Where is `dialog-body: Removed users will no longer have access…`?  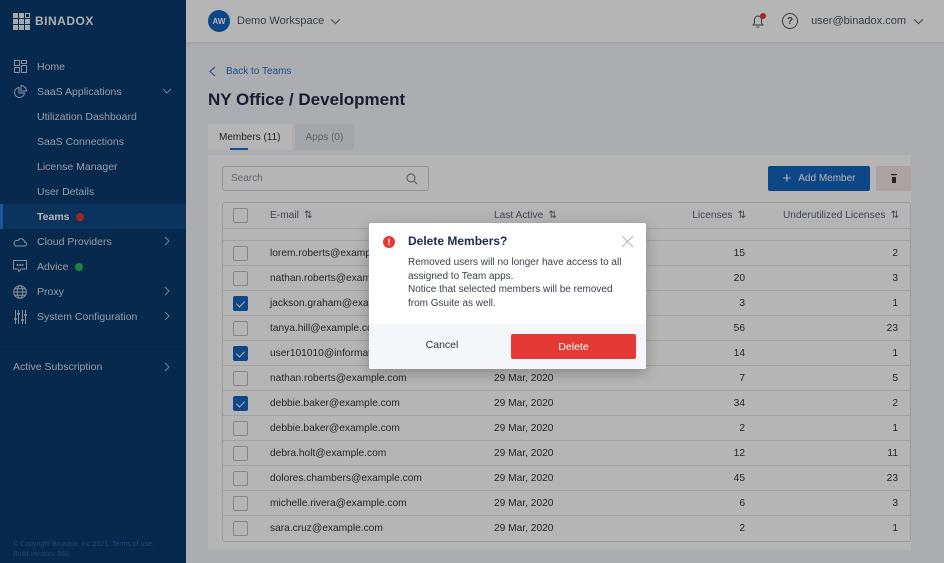 dialog-body: Removed users will no longer have access… is located at coordinates (518, 283).